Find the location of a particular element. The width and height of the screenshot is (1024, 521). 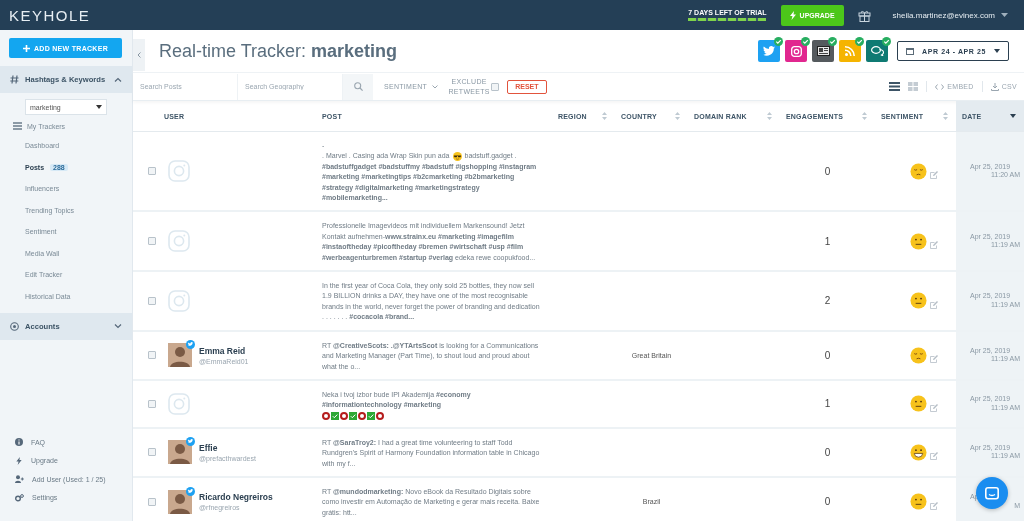

at-icon is located at coordinates (14, 326).